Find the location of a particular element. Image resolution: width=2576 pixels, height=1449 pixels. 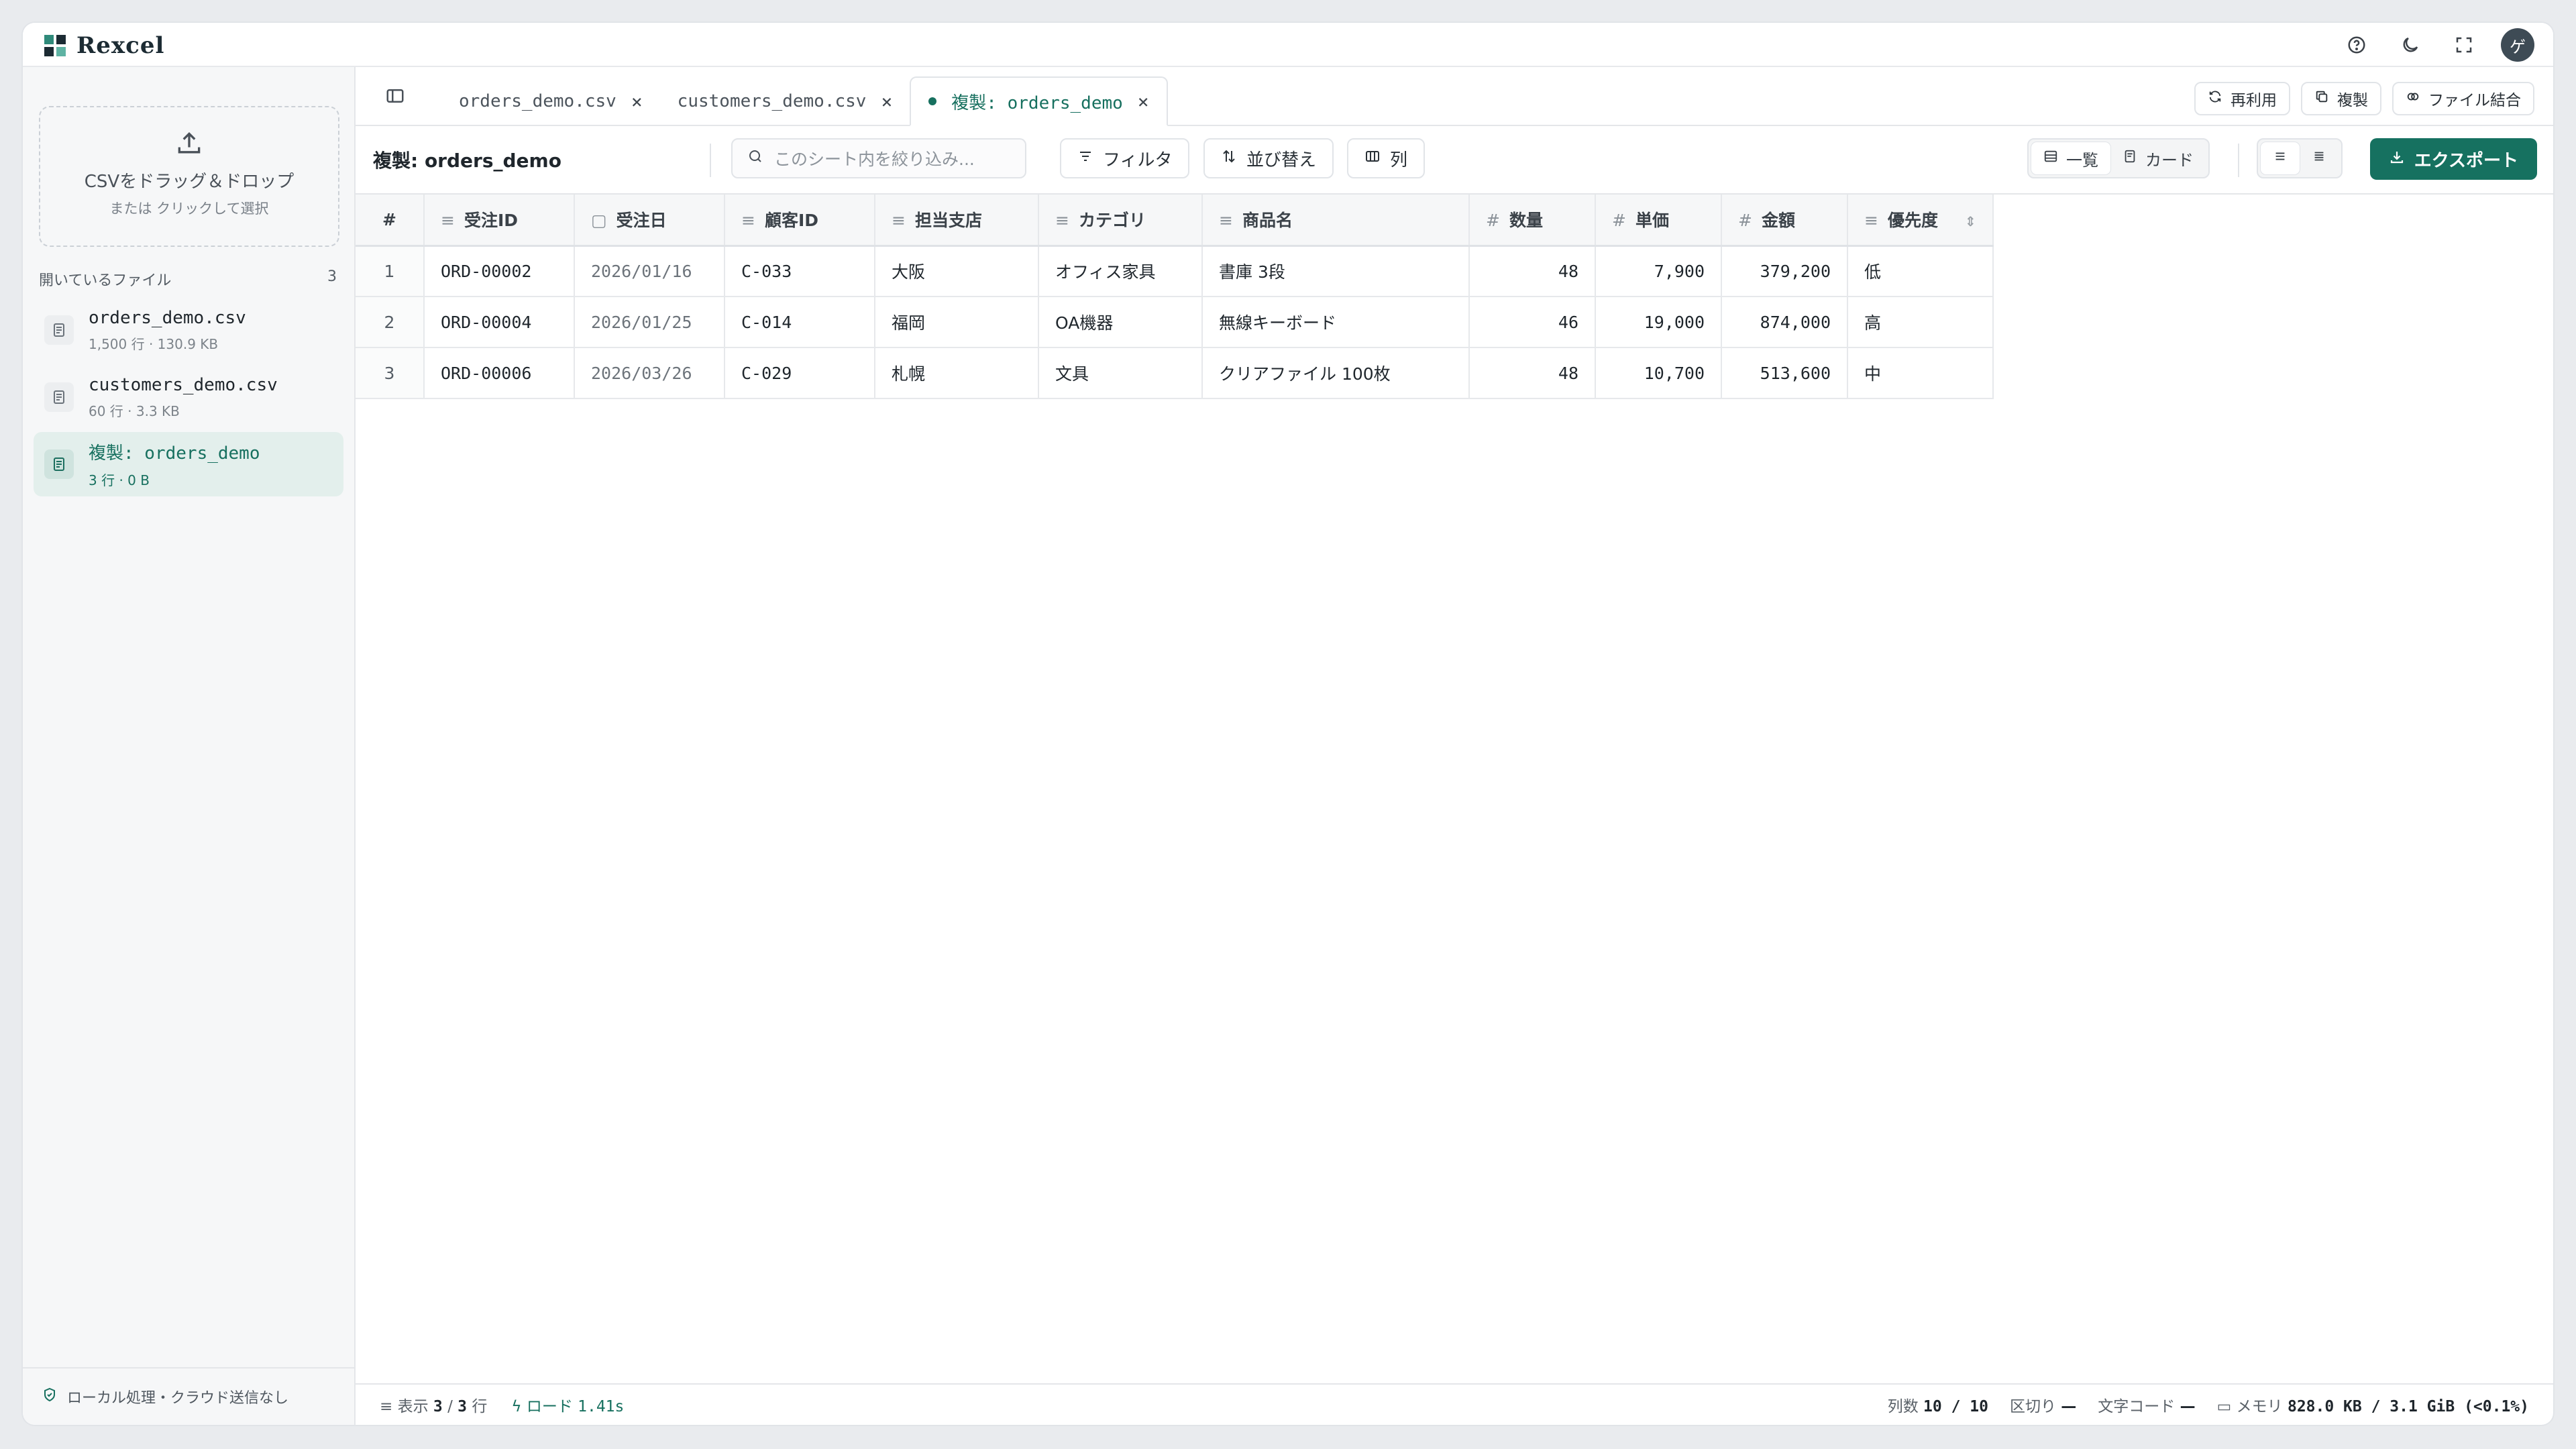

fullscreen-icon is located at coordinates (2464, 45).